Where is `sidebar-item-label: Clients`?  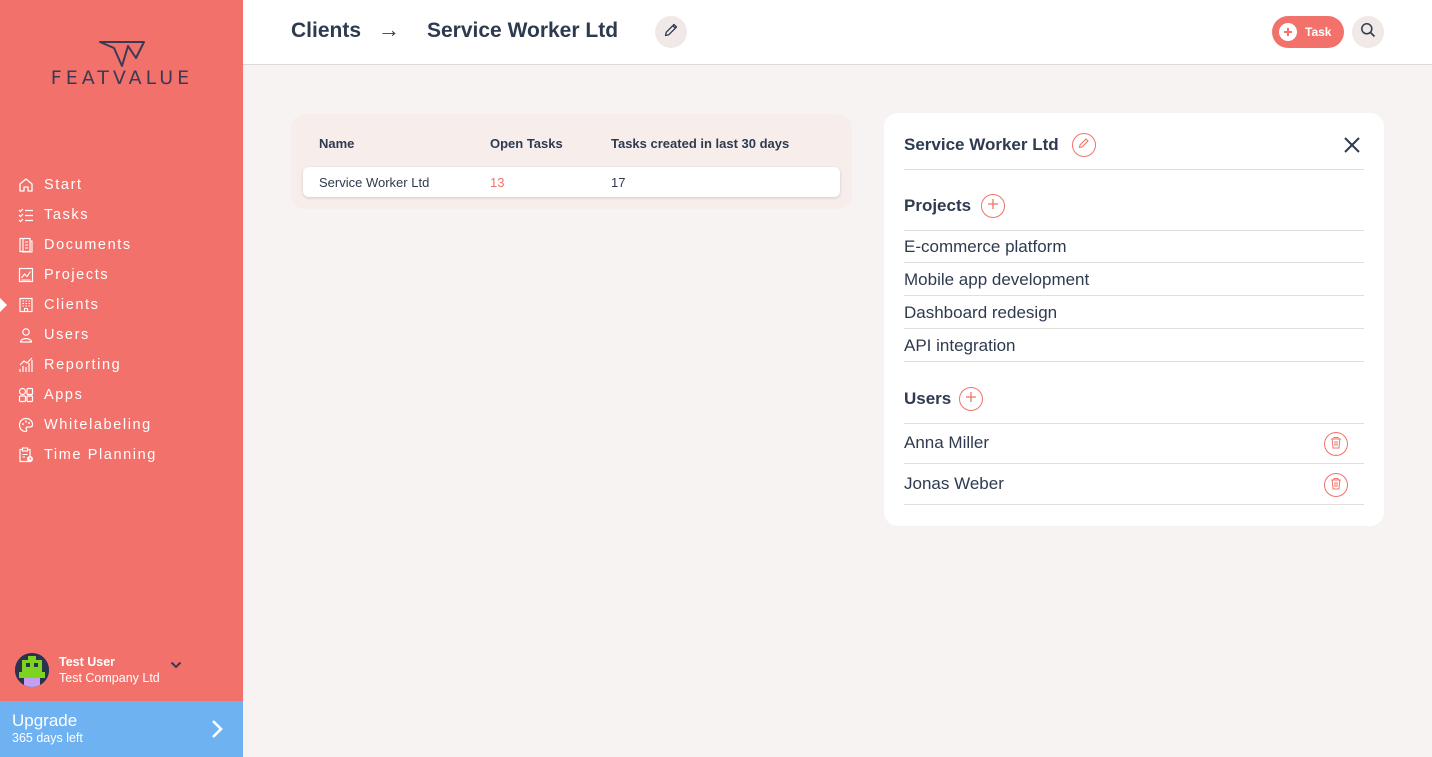 sidebar-item-label: Clients is located at coordinates (72, 305).